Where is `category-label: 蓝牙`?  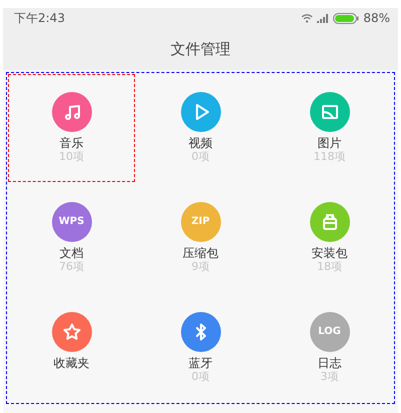
category-label: 蓝牙 is located at coordinates (200, 363).